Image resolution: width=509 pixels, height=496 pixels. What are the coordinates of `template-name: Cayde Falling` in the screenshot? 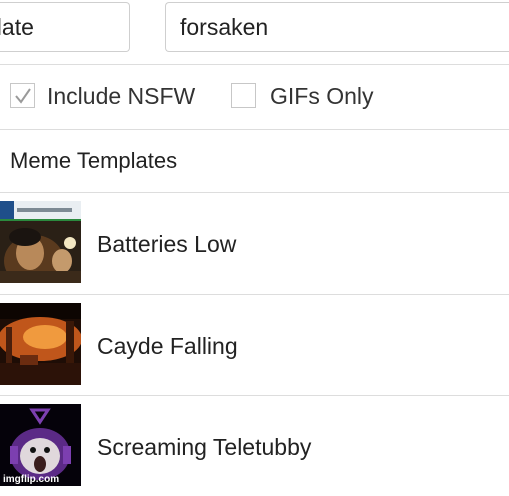 It's located at (167, 346).